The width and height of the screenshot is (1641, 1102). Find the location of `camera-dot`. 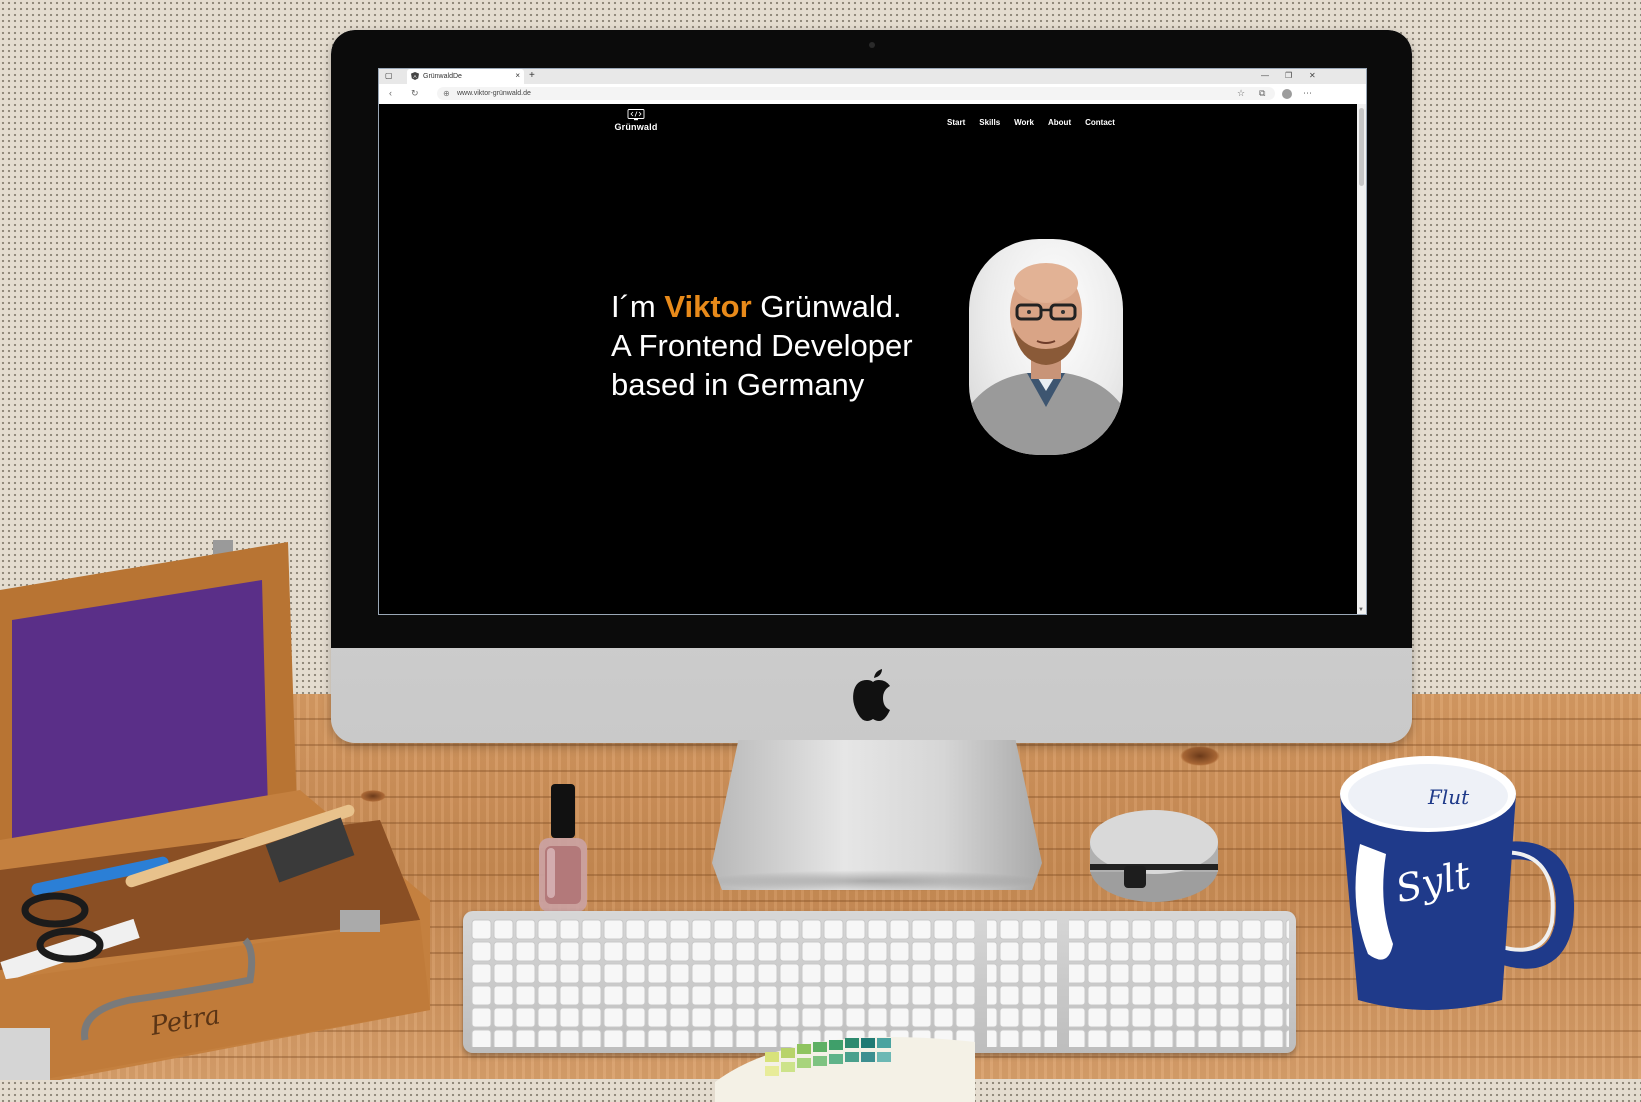

camera-dot is located at coordinates (872, 45).